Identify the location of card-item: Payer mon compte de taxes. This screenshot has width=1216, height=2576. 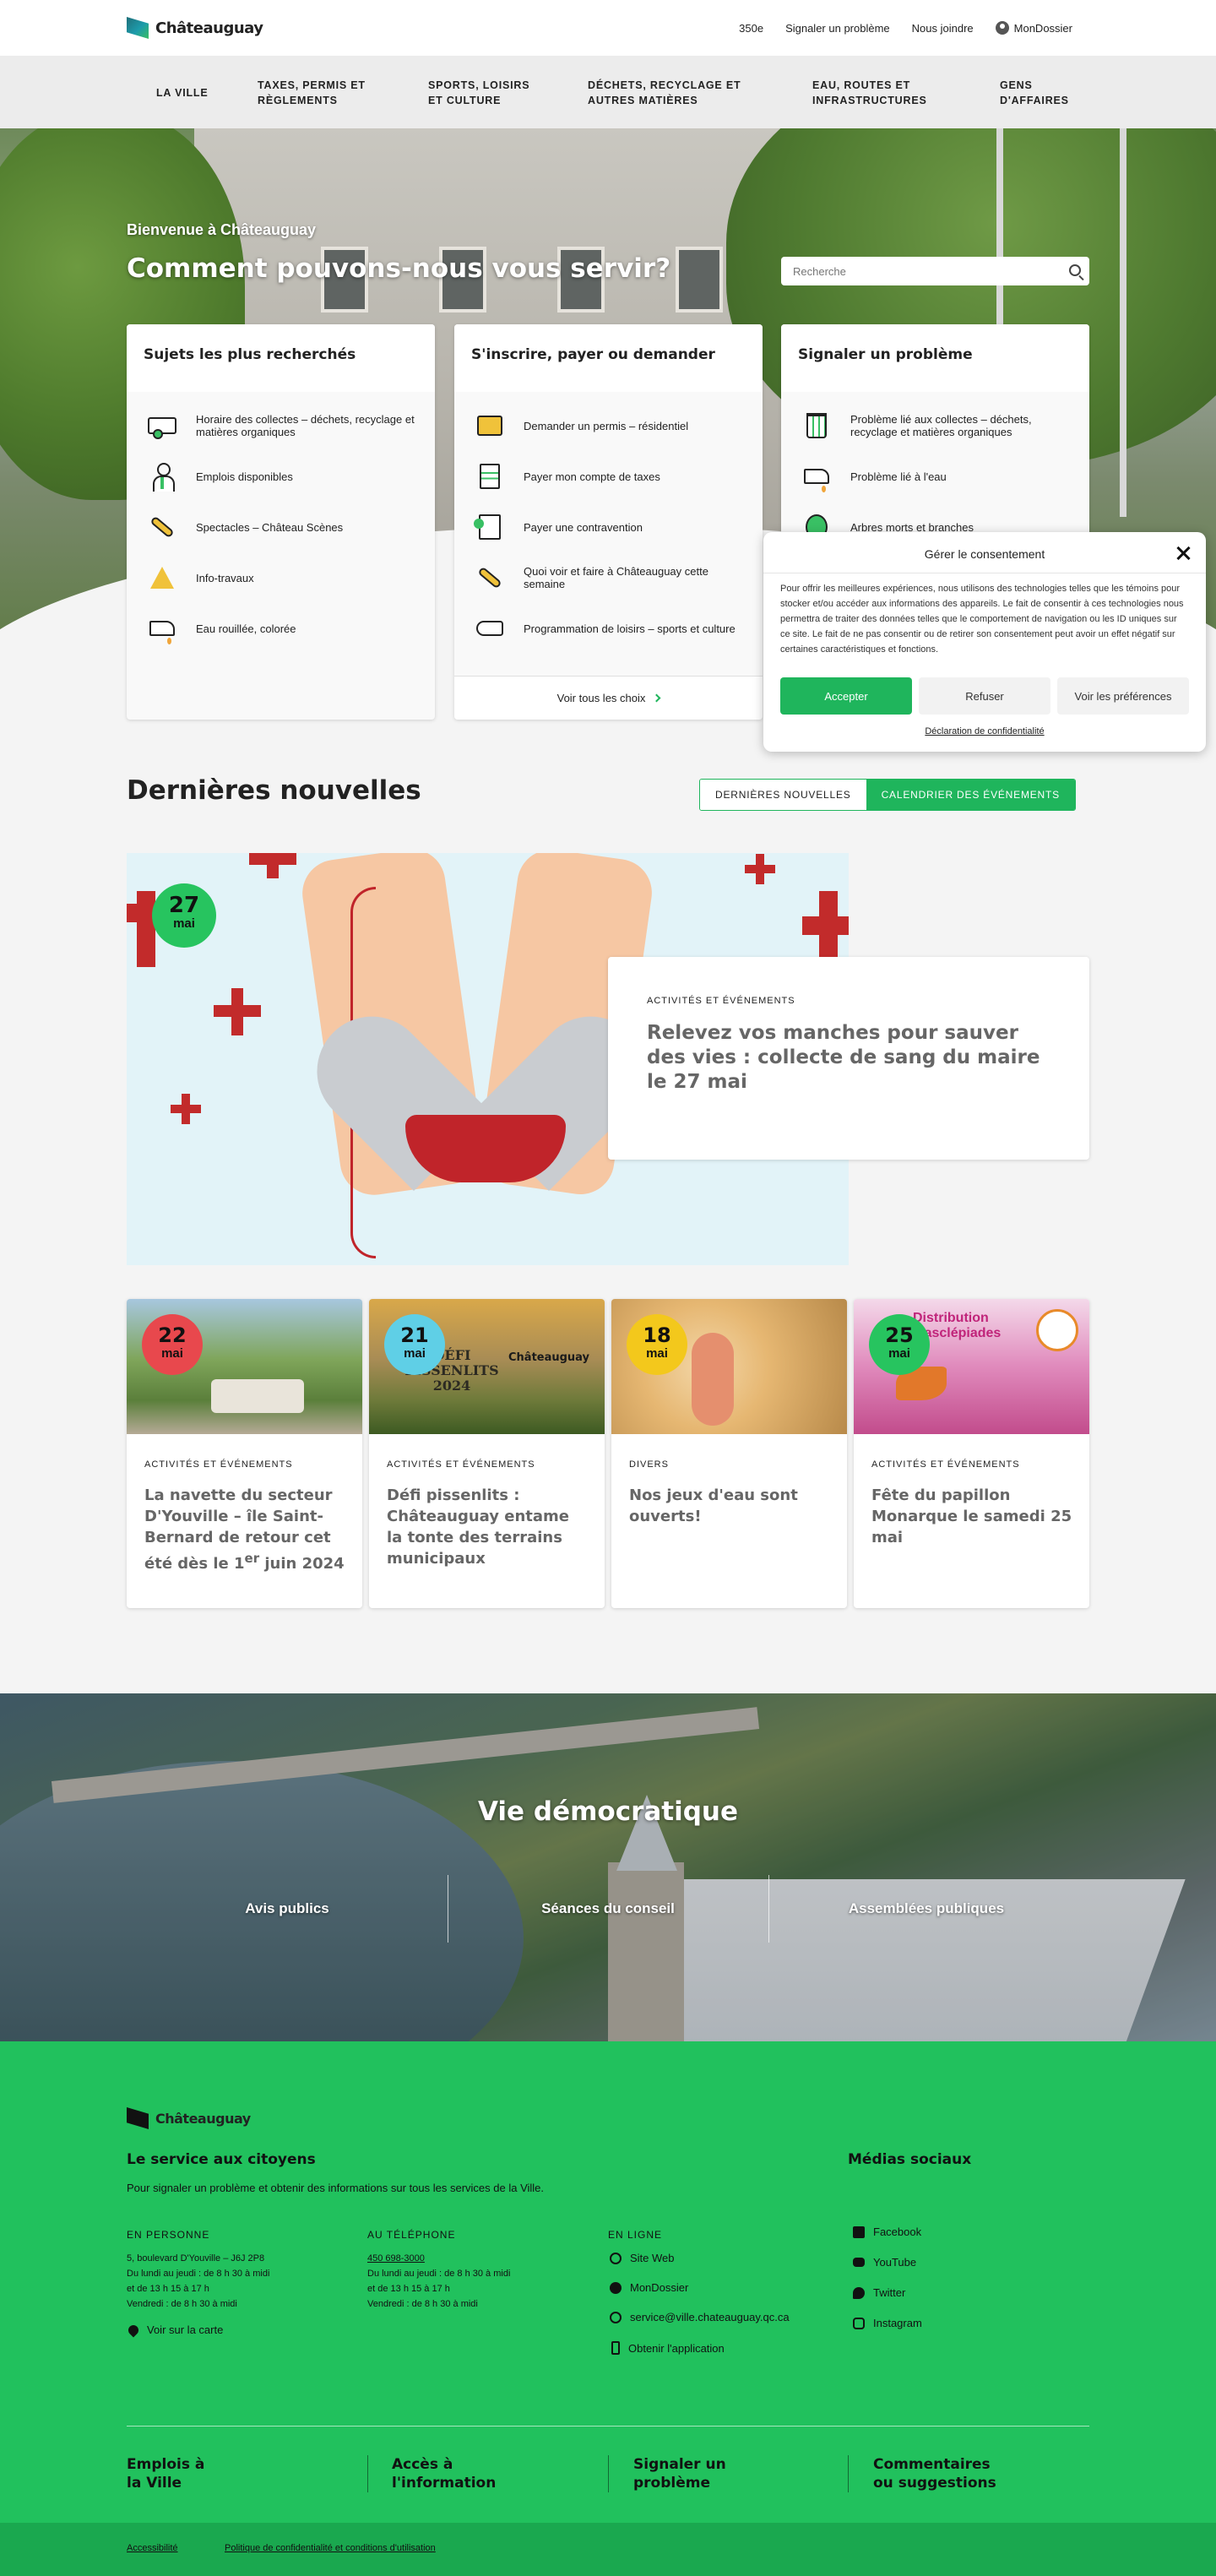
(608, 476).